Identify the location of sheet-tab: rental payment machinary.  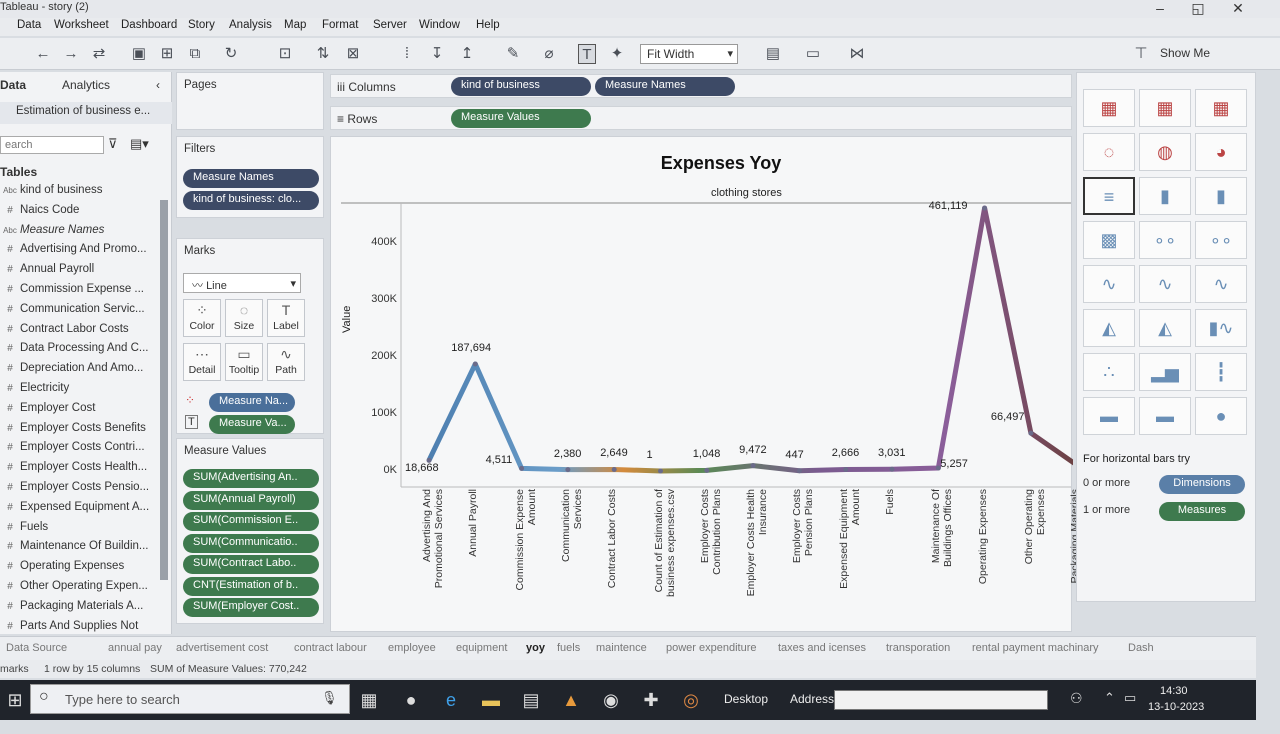
(1035, 648).